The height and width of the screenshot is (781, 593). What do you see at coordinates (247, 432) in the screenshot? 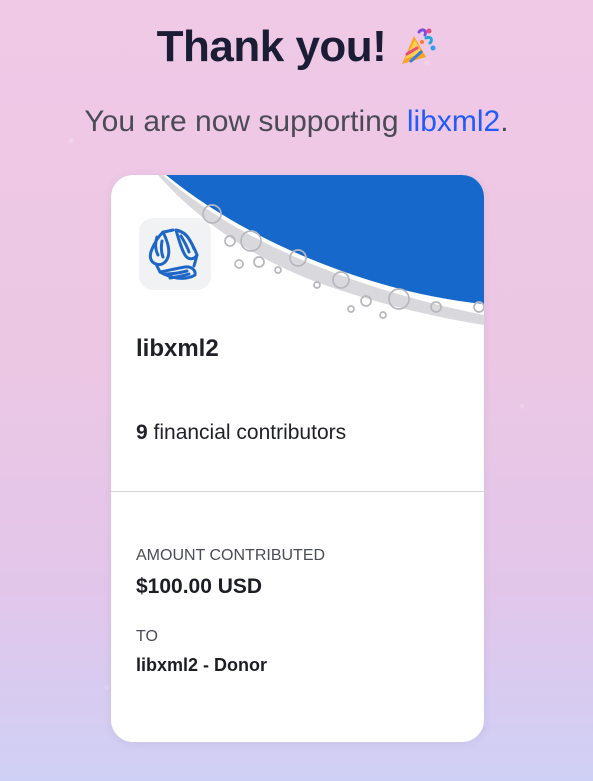
I see `contributors-label: financial contributors` at bounding box center [247, 432].